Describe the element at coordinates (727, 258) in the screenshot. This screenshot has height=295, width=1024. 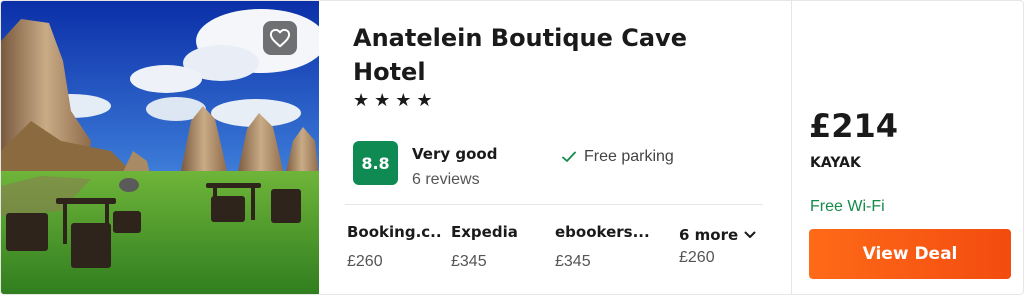
I see `more-providers-price-block: £260` at that location.